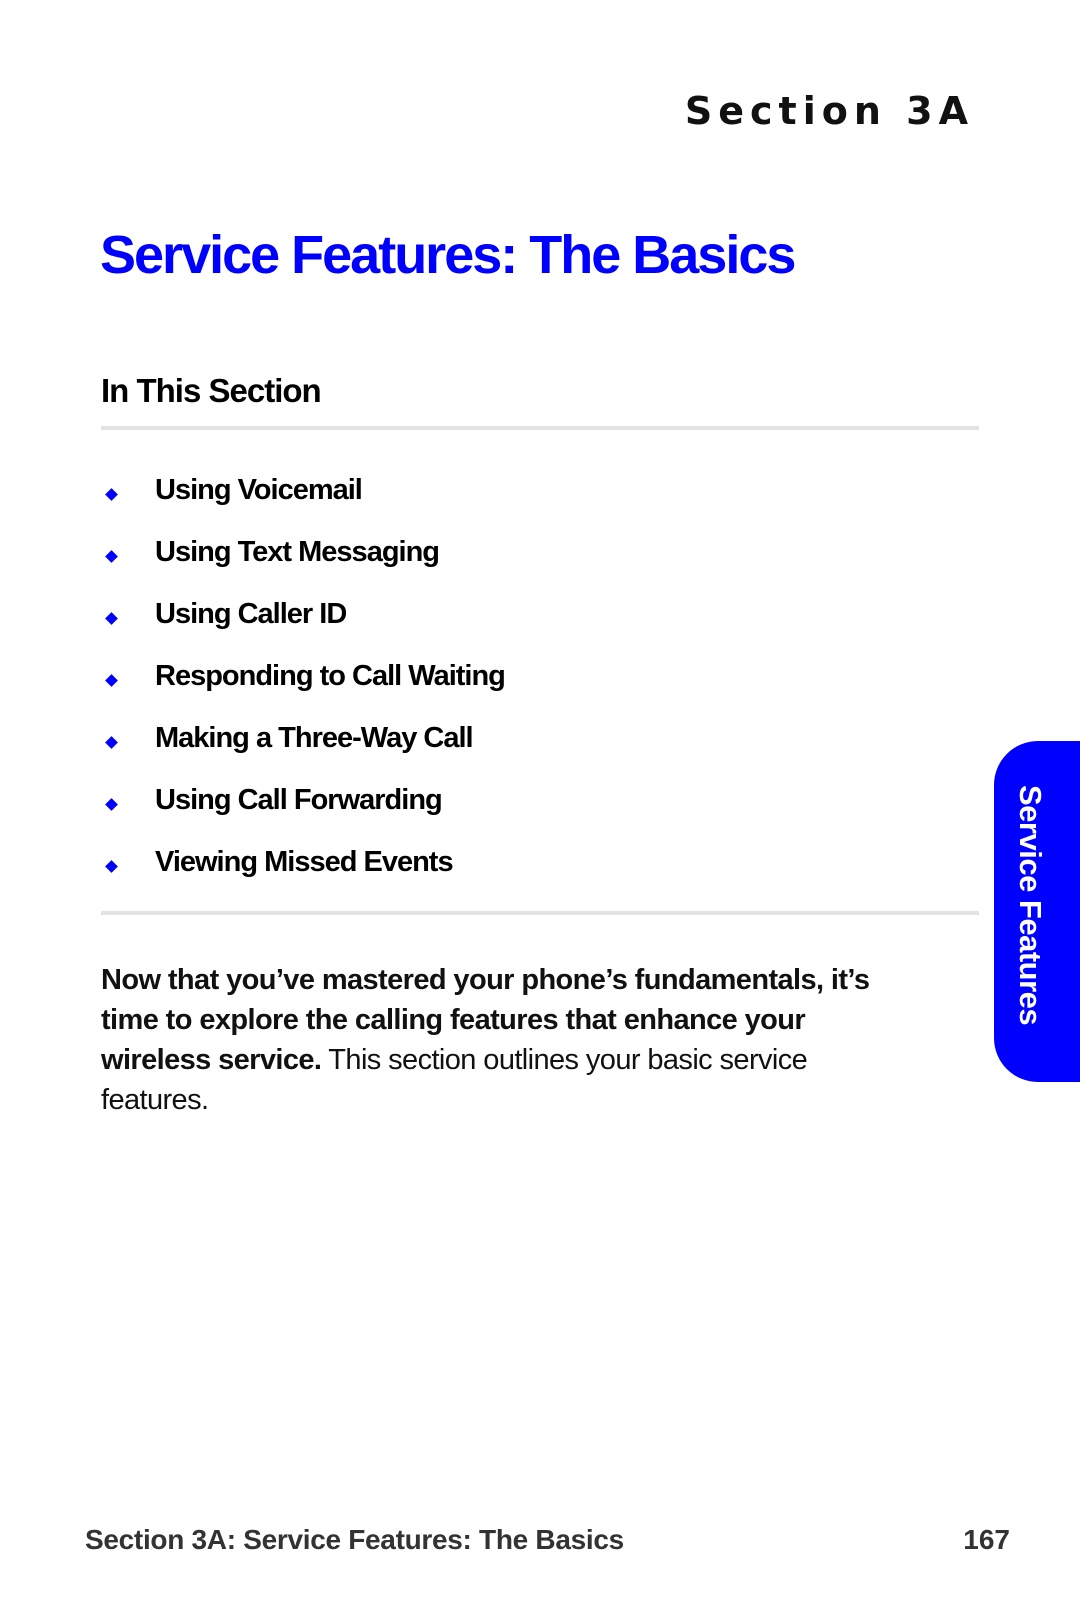 The width and height of the screenshot is (1080, 1620). I want to click on list-item: Viewing Missed Events, so click(303, 862).